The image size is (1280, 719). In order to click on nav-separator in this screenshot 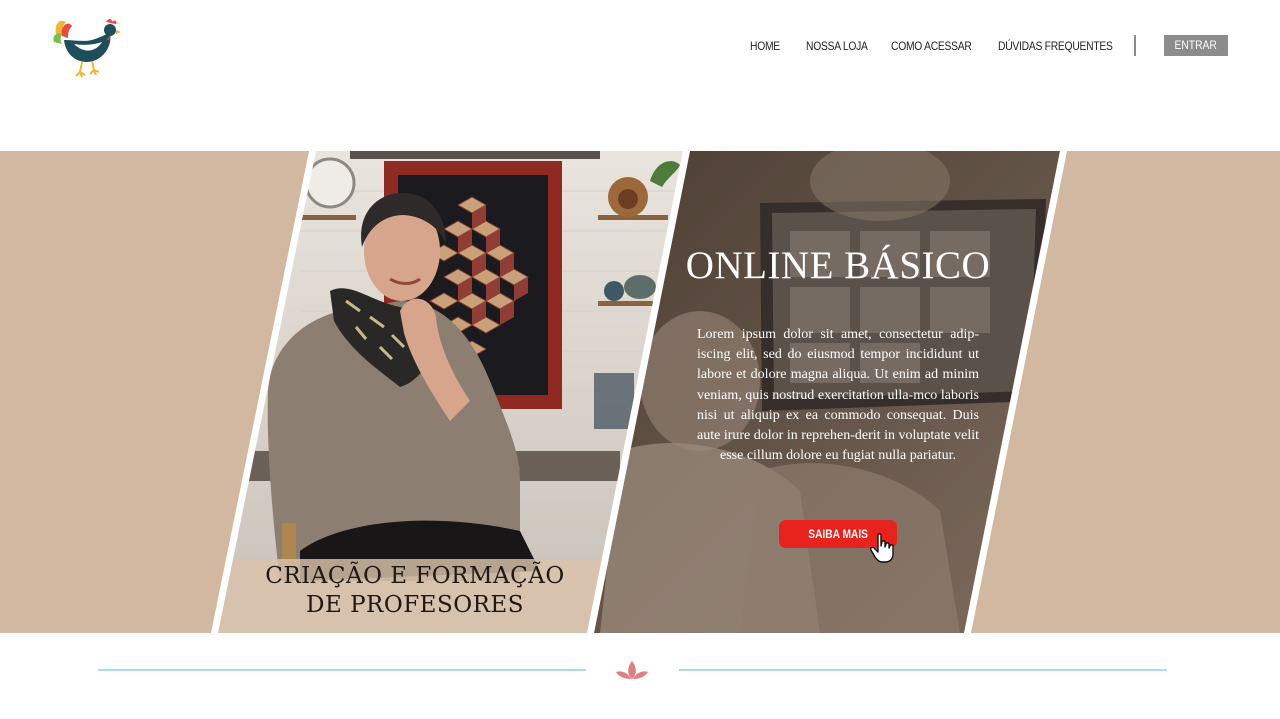, I will do `click(1135, 45)`.